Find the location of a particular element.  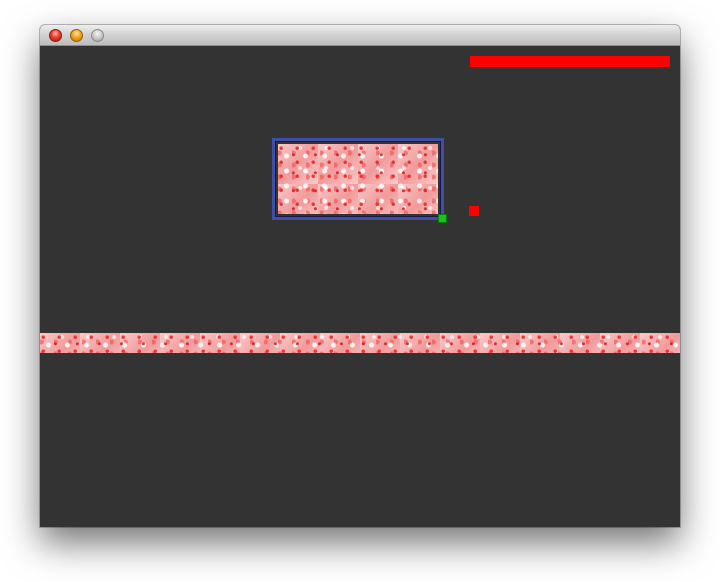

minimize-window-icon is located at coordinates (76, 35).